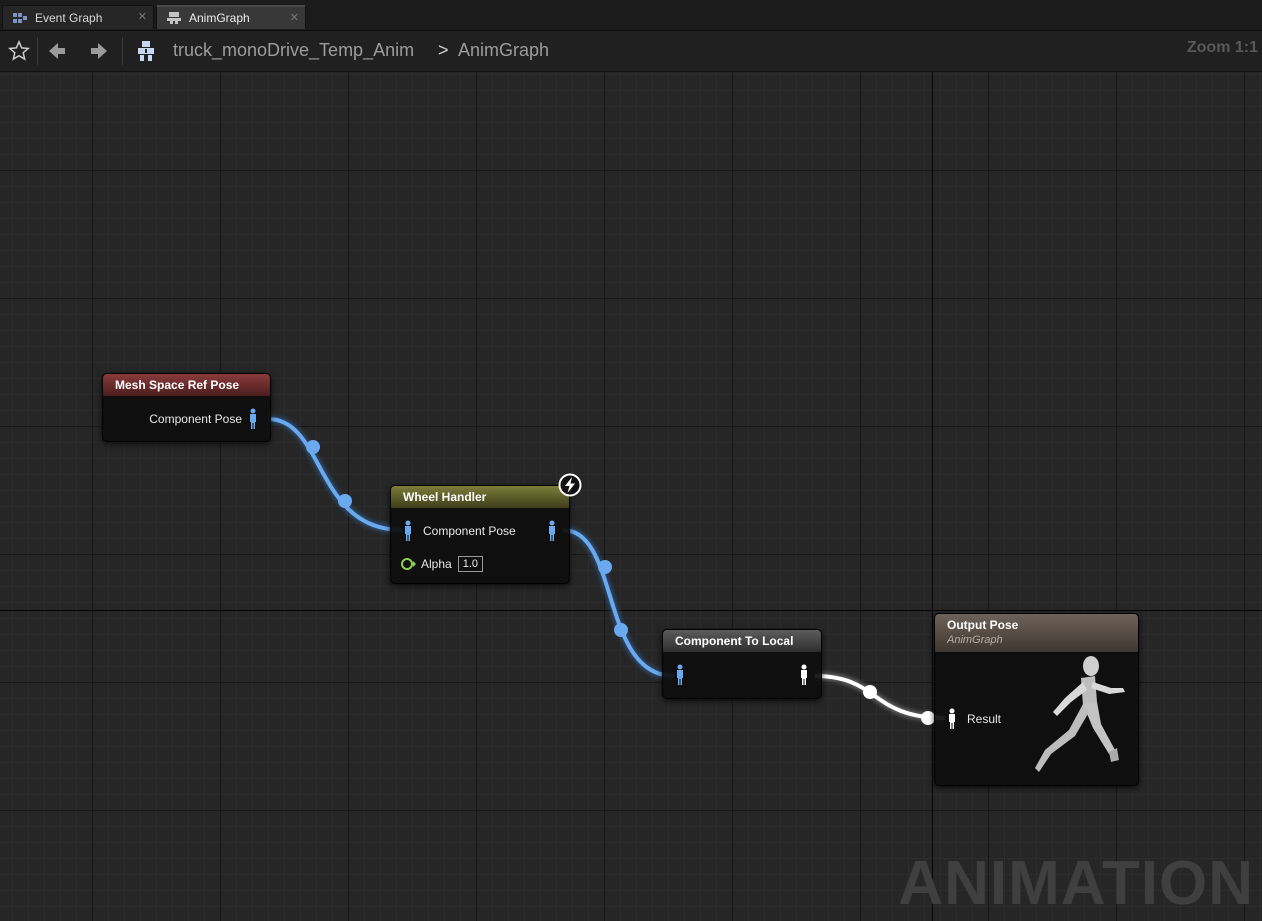  I want to click on arrow-left-icon, so click(57, 51).